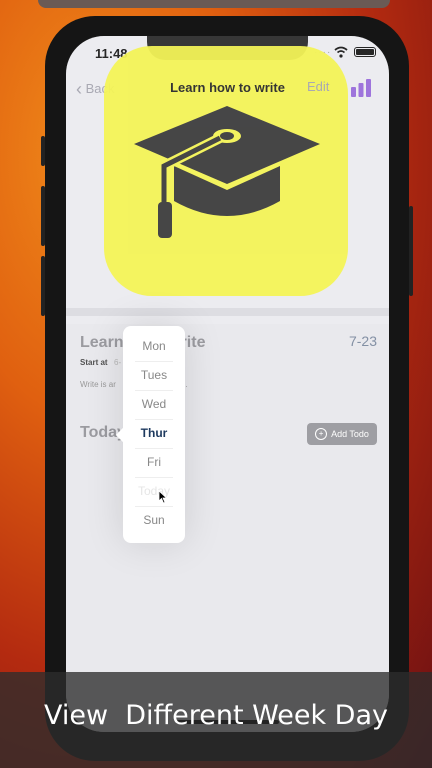 The height and width of the screenshot is (768, 432). What do you see at coordinates (43, 216) in the screenshot?
I see `volume-up-button` at bounding box center [43, 216].